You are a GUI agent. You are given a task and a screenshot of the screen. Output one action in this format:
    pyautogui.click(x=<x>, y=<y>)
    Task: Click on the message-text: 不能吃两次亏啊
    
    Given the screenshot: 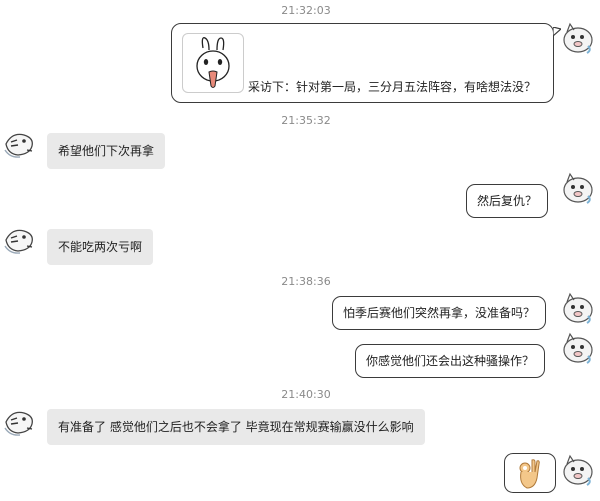 What is the action you would take?
    pyautogui.click(x=100, y=247)
    